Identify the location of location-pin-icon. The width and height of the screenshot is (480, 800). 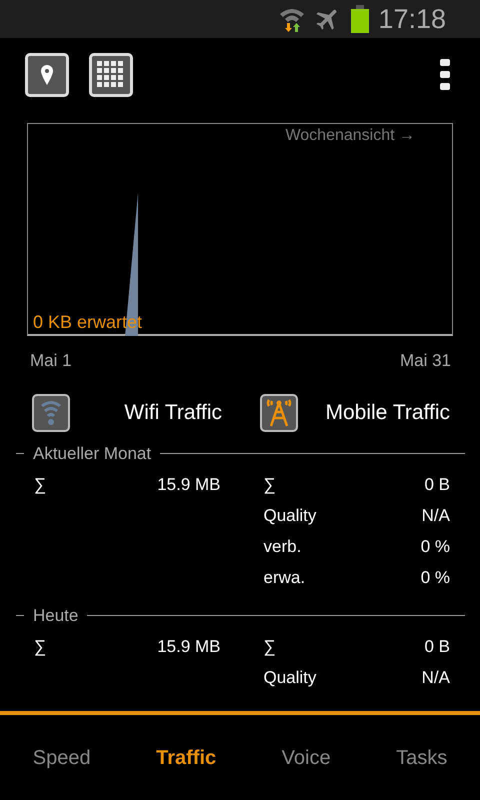
(47, 75).